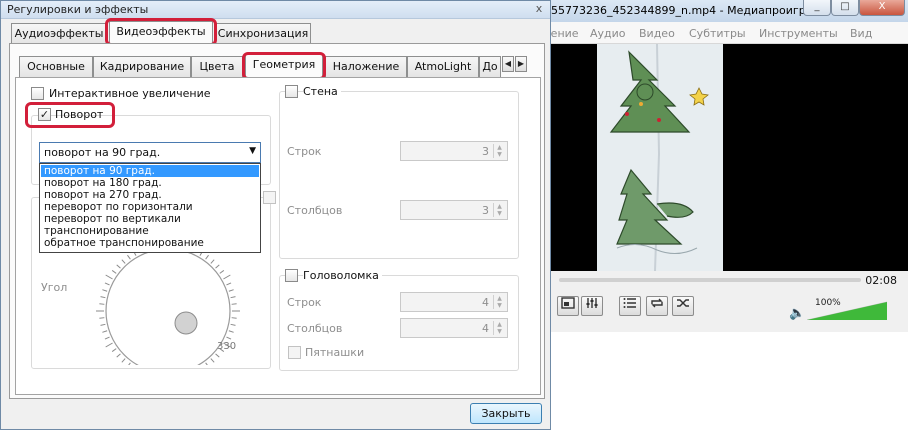  I want to click on tabs-scroll-right-icon: ▶, so click(521, 64).